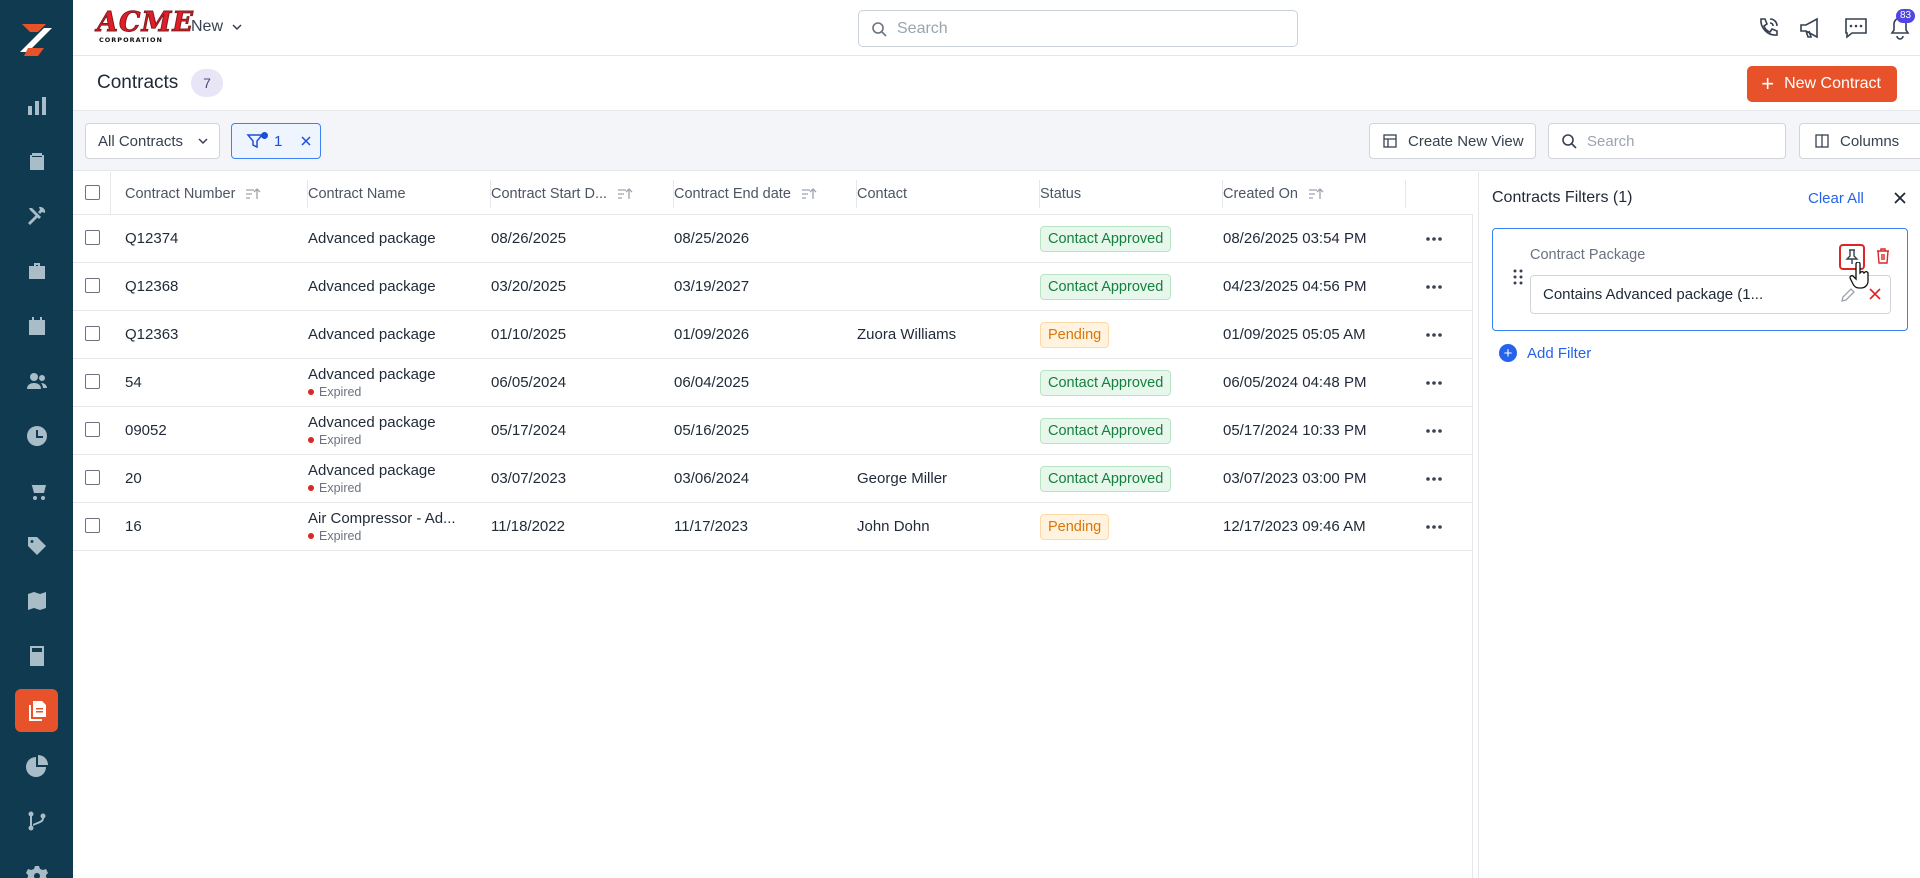 This screenshot has width=1920, height=878. Describe the element at coordinates (36, 160) in the screenshot. I see `sidebar-item-clipboard` at that location.